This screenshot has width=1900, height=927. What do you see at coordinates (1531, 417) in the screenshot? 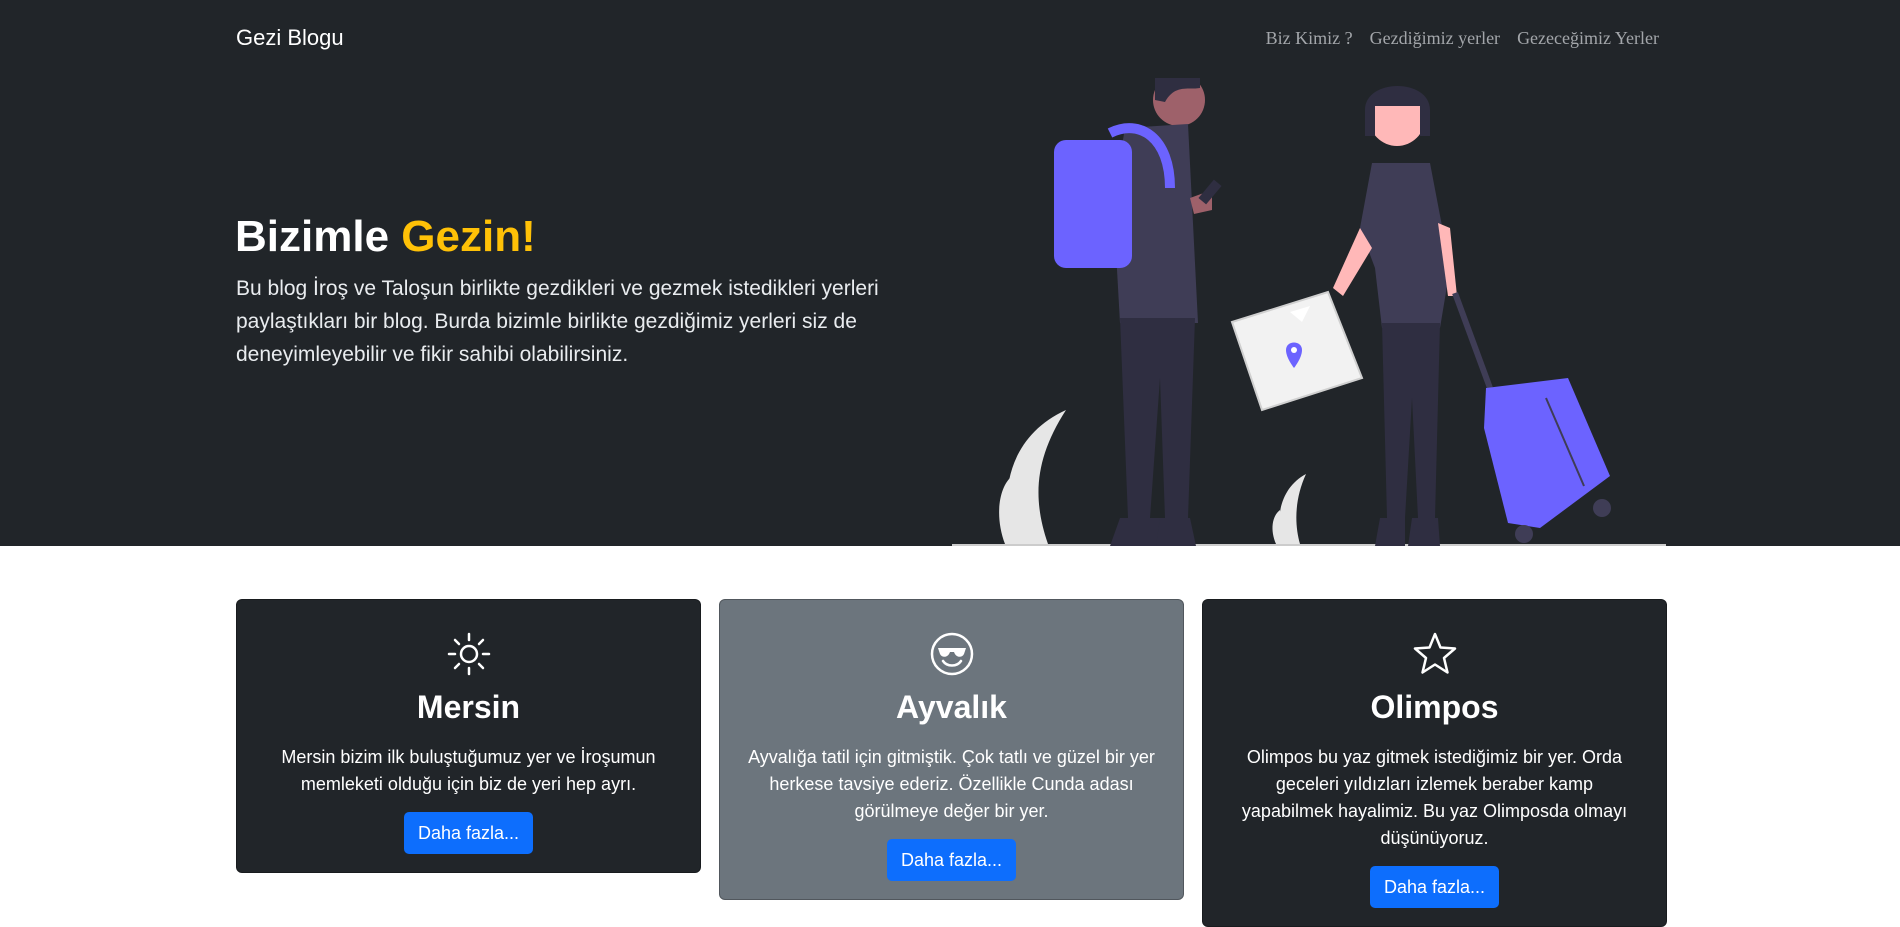
I see `suitcase-illustration` at bounding box center [1531, 417].